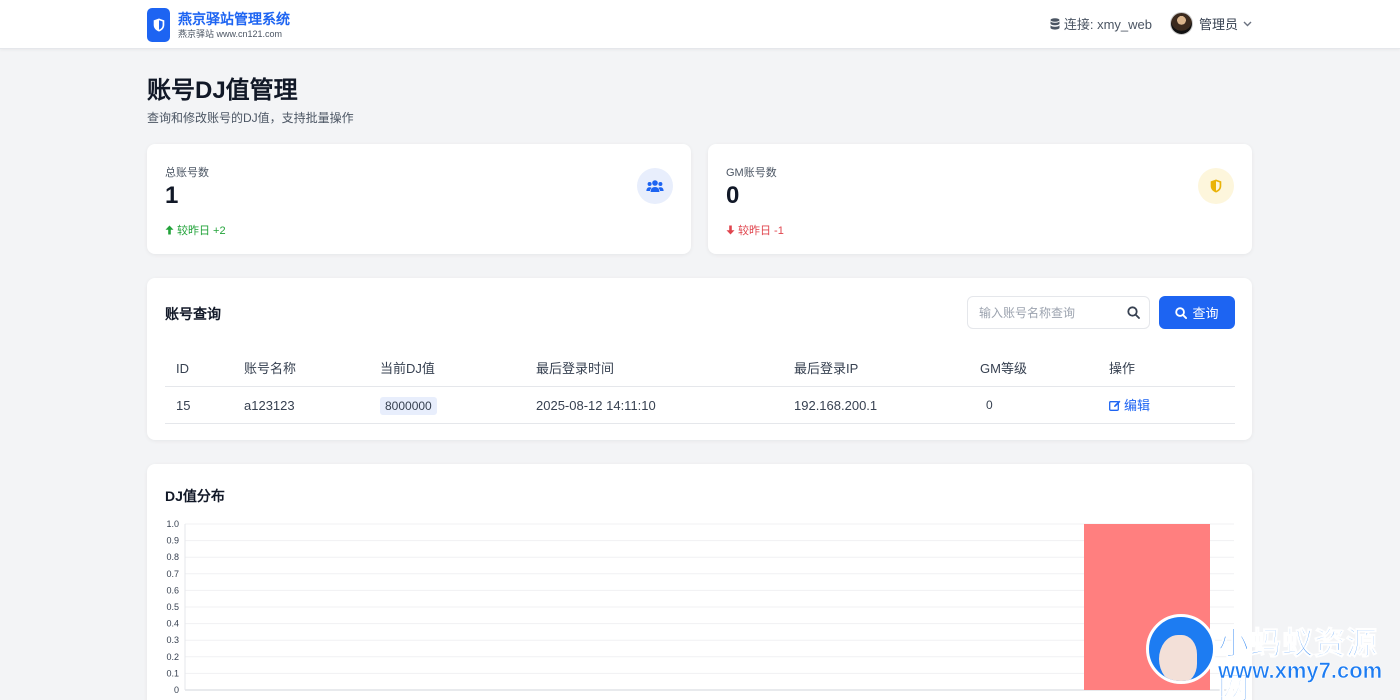  I want to click on stat-card-gm-accounts: GM账号数 0 较昨日 -1, so click(980, 199).